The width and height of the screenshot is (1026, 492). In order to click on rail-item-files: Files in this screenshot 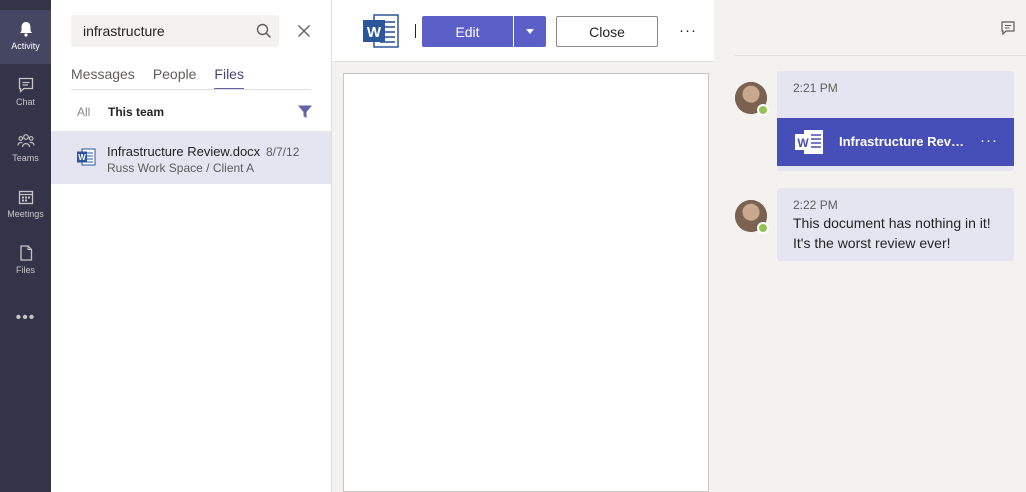, I will do `click(25, 261)`.